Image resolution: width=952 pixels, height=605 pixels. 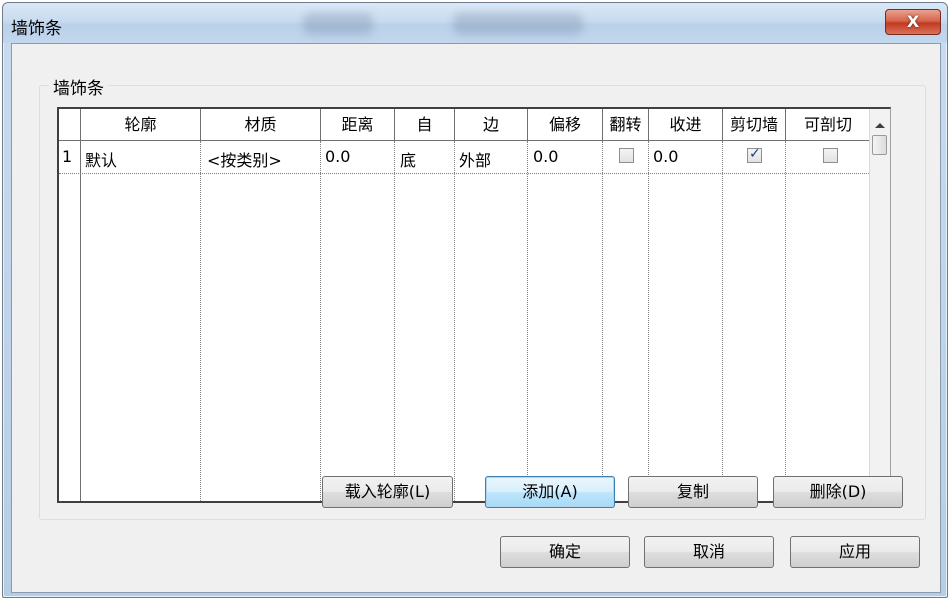 What do you see at coordinates (879, 305) in the screenshot?
I see `vertical-scrollbar` at bounding box center [879, 305].